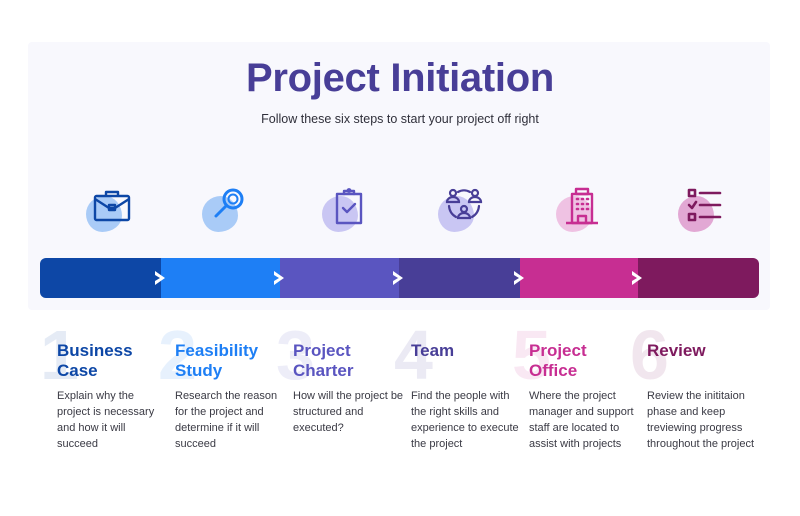 This screenshot has height=516, width=800. What do you see at coordinates (553, 370) in the screenshot?
I see `step-title-line: Office` at bounding box center [553, 370].